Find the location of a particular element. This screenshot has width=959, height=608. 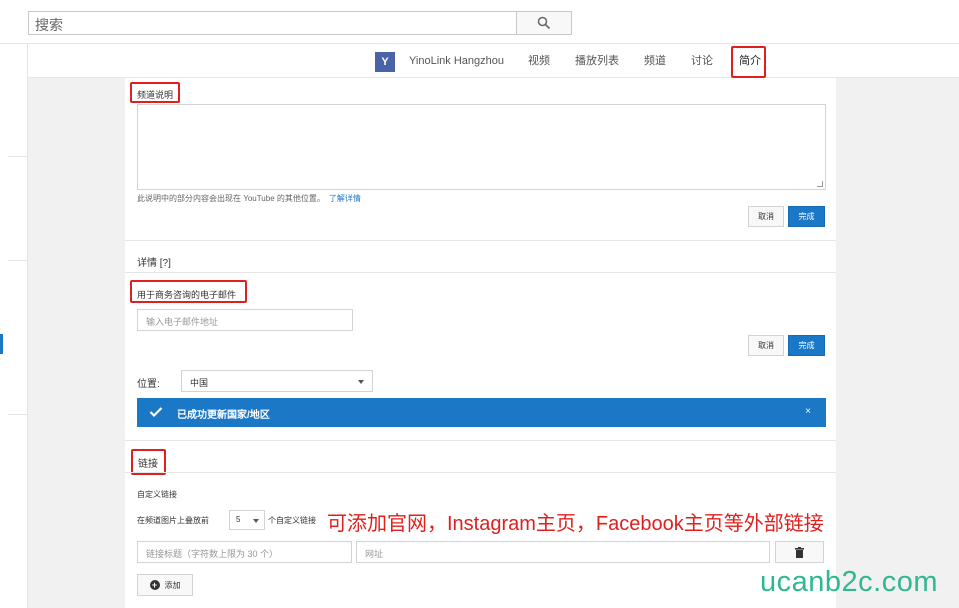

description-cancel-button: 取消 is located at coordinates (766, 216).